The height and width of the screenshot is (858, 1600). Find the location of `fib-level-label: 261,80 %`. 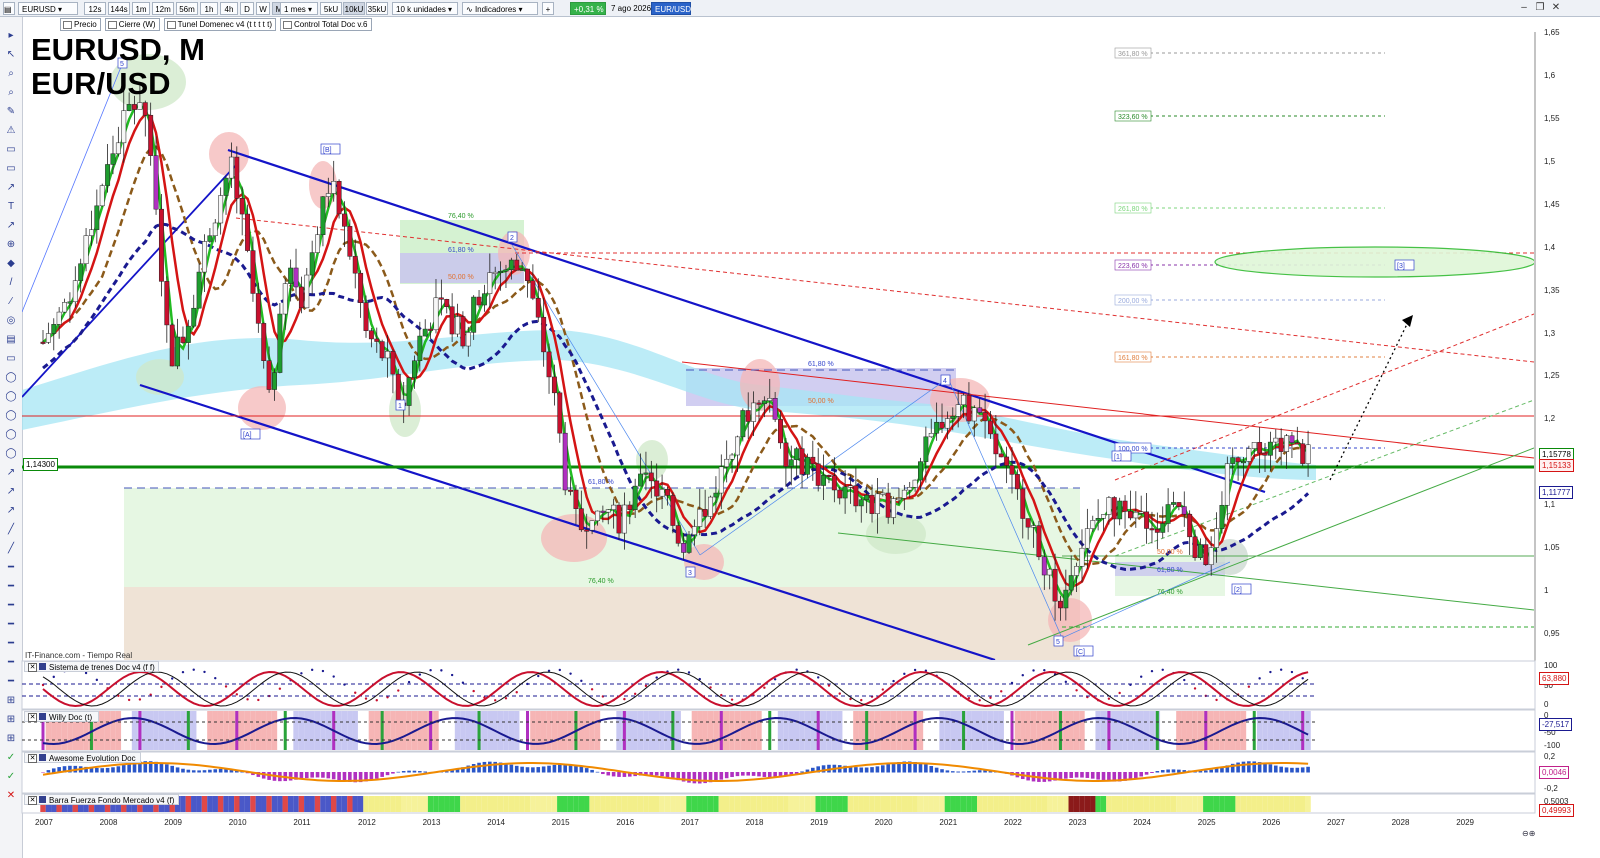

fib-level-label: 261,80 % is located at coordinates (1133, 209).